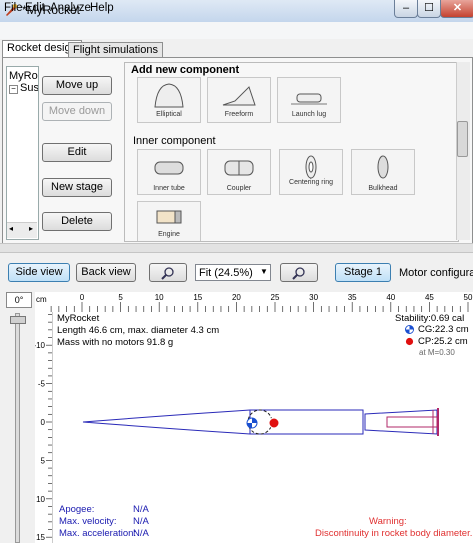  I want to click on warning-title: Warning:, so click(388, 521).